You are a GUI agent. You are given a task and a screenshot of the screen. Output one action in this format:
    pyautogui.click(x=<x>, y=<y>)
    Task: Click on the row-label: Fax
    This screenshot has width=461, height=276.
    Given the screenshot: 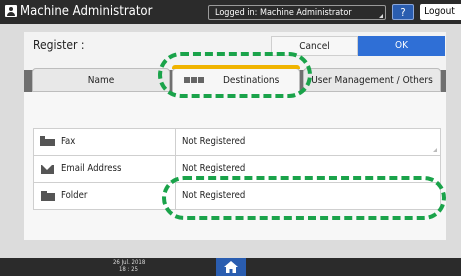 What is the action you would take?
    pyautogui.click(x=68, y=141)
    